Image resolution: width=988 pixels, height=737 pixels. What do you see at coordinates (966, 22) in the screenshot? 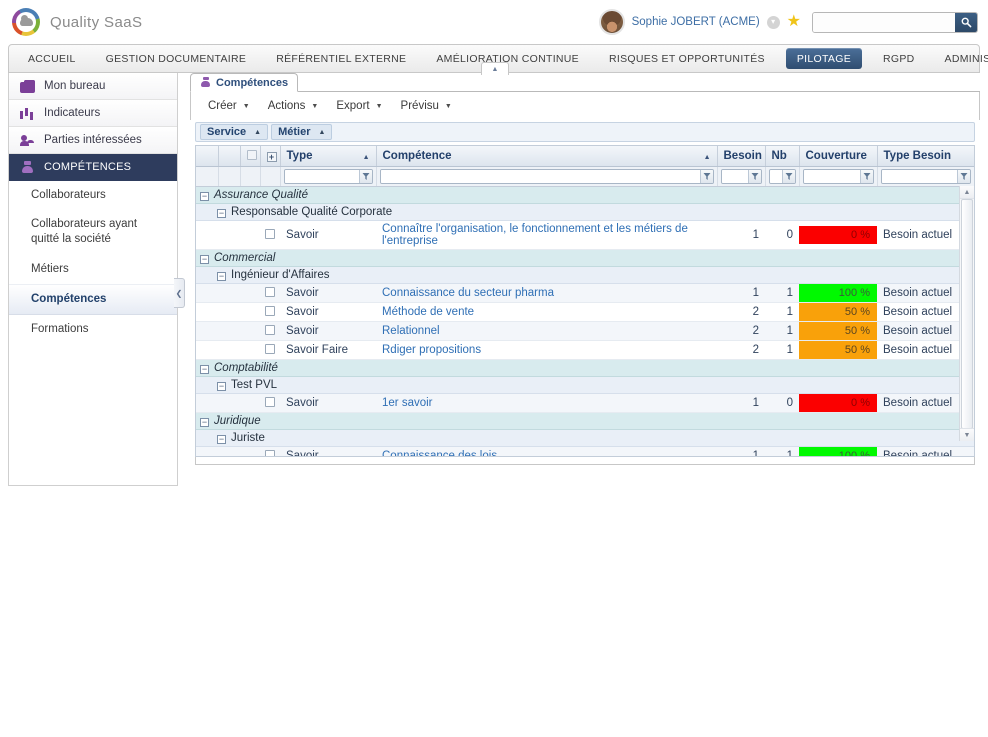
I see `search-icon` at bounding box center [966, 22].